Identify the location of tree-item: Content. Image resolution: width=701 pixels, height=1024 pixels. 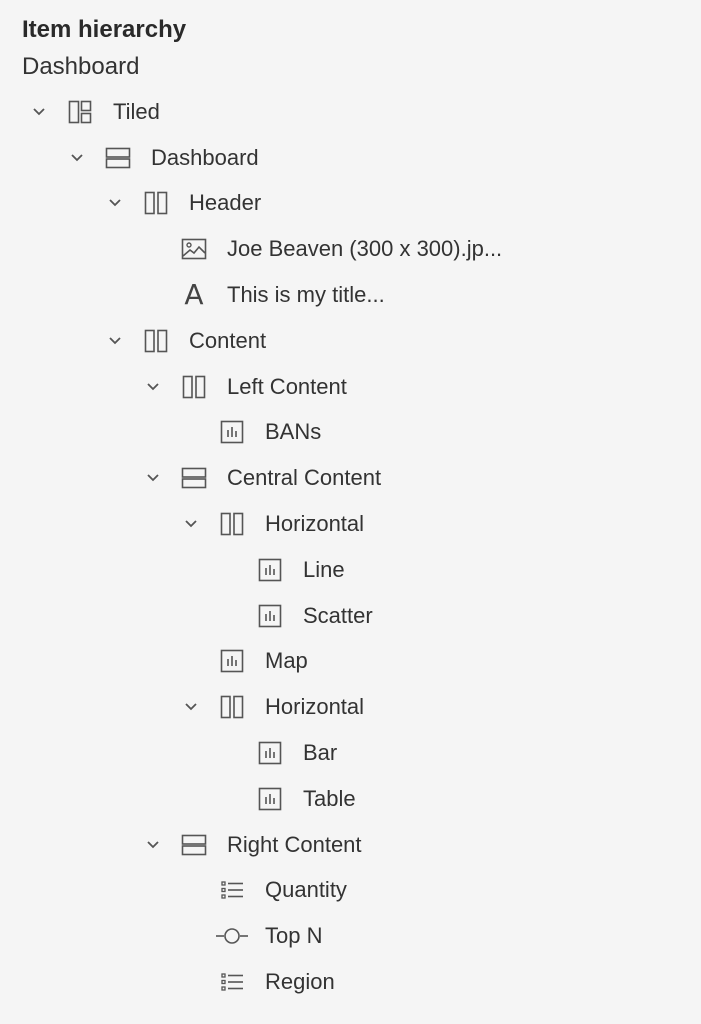
(350, 341).